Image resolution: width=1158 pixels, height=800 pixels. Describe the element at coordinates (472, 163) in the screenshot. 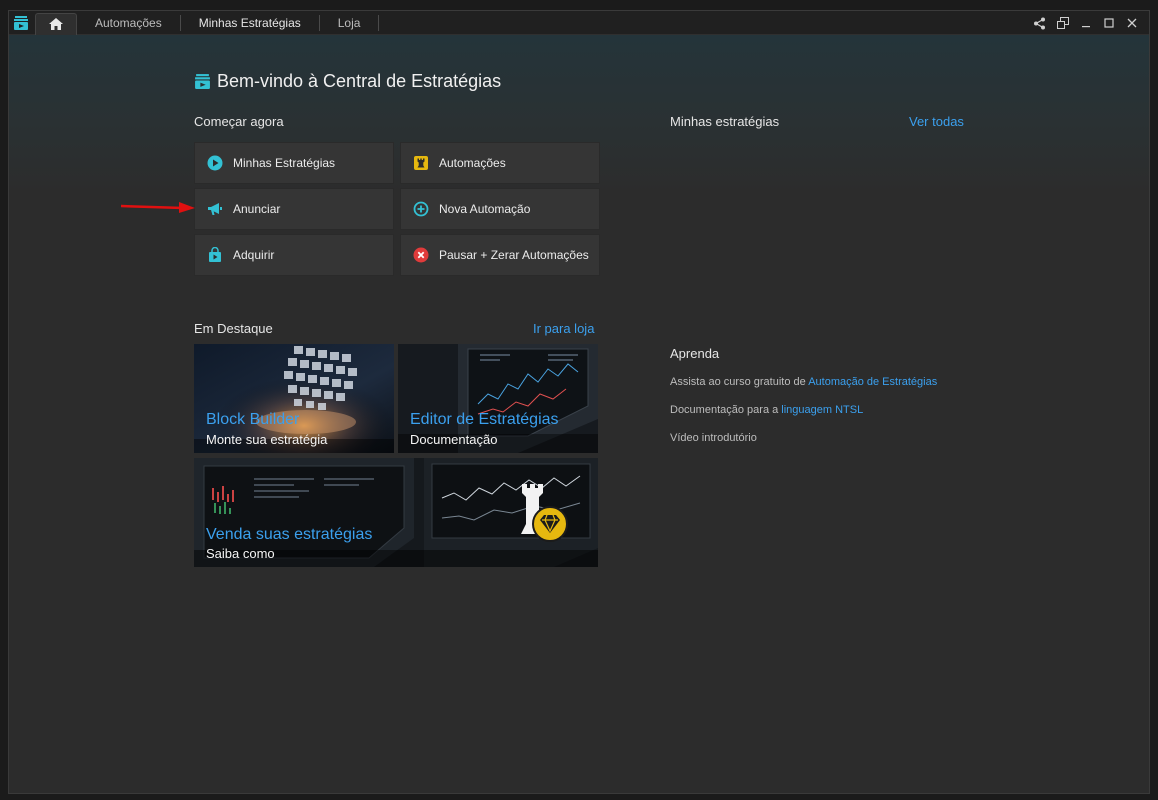

I see `automations-label: Automações` at that location.